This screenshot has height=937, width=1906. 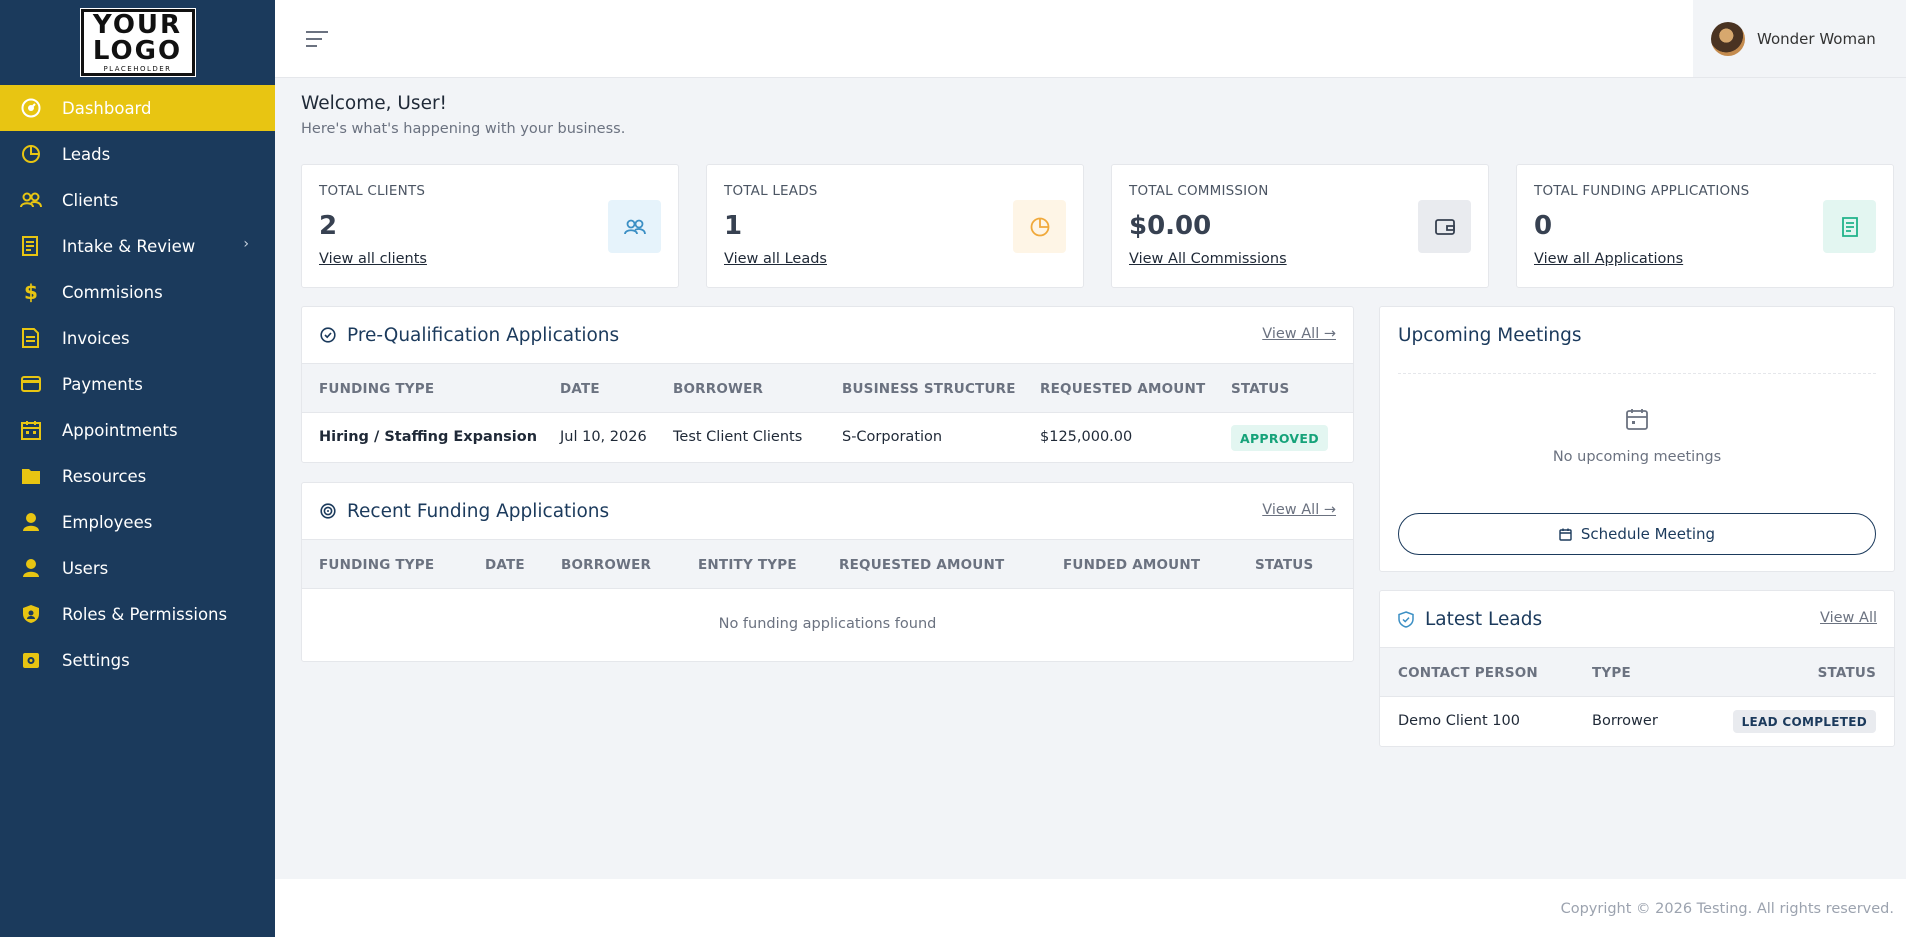 I want to click on stat-value: 1, so click(x=733, y=226).